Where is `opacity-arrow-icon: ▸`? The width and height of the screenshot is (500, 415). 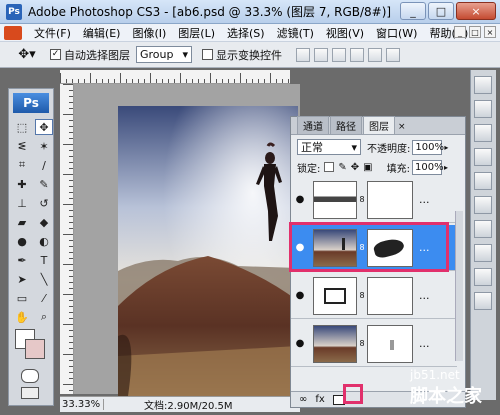 opacity-arrow-icon: ▸ is located at coordinates (446, 147).